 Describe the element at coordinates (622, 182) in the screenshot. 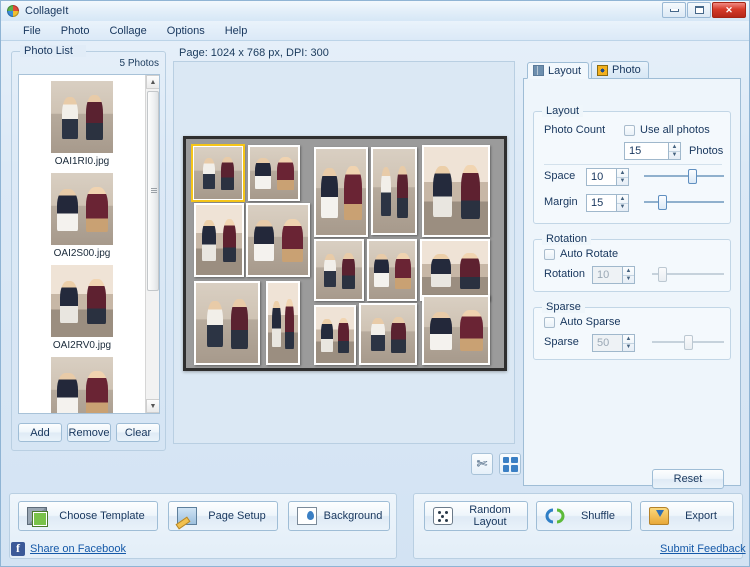

I see `space-decrement: ▼` at that location.